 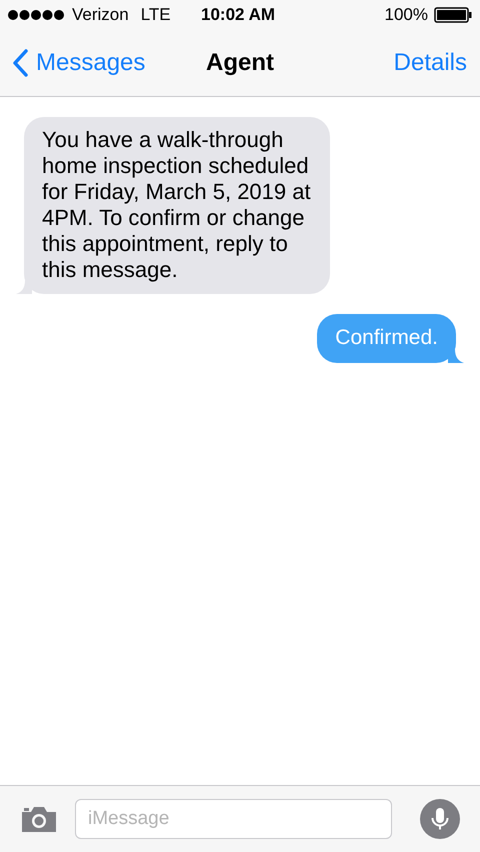 What do you see at coordinates (453, 15) in the screenshot?
I see `battery-icon` at bounding box center [453, 15].